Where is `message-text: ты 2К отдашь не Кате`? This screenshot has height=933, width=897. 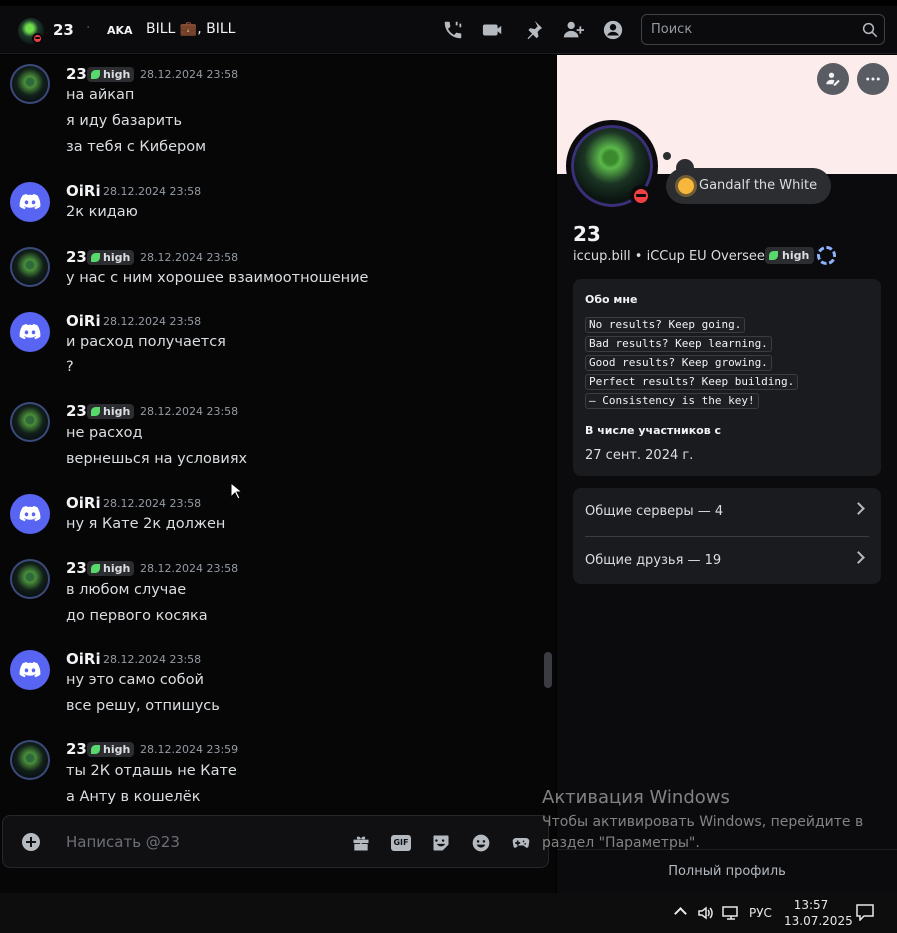 message-text: ты 2К отдашь не Кате is located at coordinates (151, 771).